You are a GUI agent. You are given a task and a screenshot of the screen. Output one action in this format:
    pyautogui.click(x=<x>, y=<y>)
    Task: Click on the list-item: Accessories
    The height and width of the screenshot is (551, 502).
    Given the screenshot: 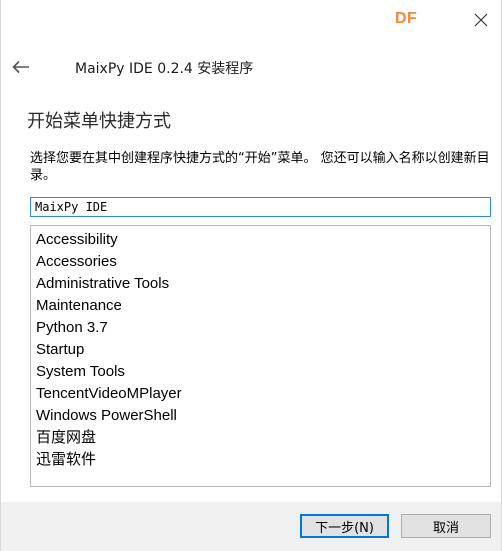 What is the action you would take?
    pyautogui.click(x=263, y=262)
    